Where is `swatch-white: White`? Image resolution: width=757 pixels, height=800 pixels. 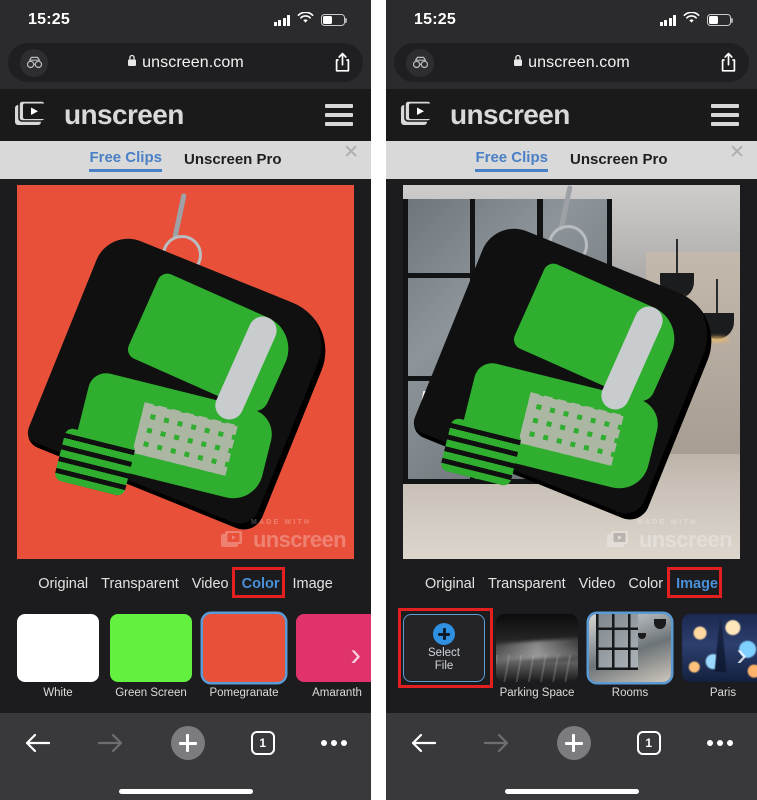 swatch-white: White is located at coordinates (58, 656).